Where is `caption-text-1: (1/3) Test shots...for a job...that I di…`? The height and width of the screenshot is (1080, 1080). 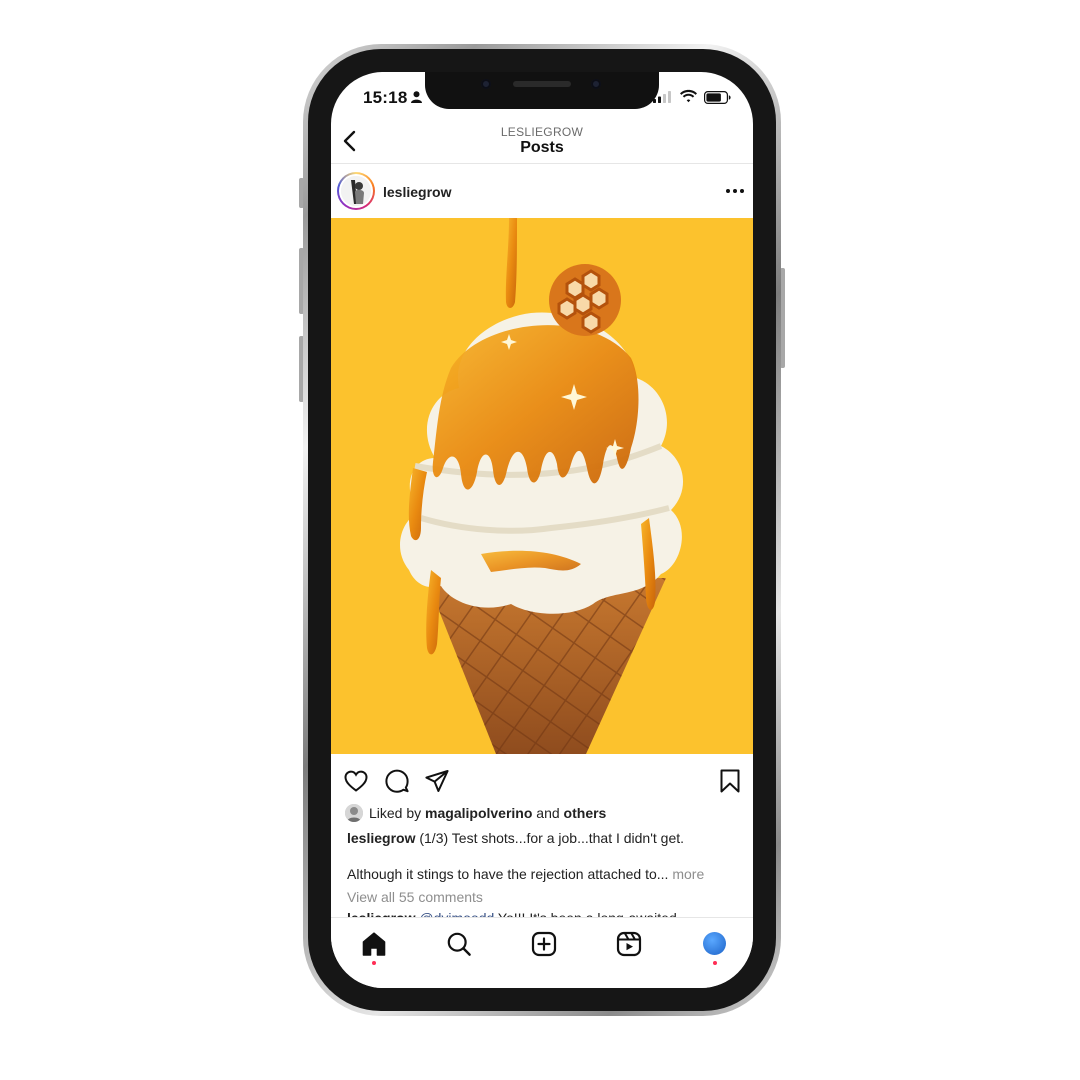
caption-text-1: (1/3) Test shots...for a job...that I di… is located at coordinates (552, 838).